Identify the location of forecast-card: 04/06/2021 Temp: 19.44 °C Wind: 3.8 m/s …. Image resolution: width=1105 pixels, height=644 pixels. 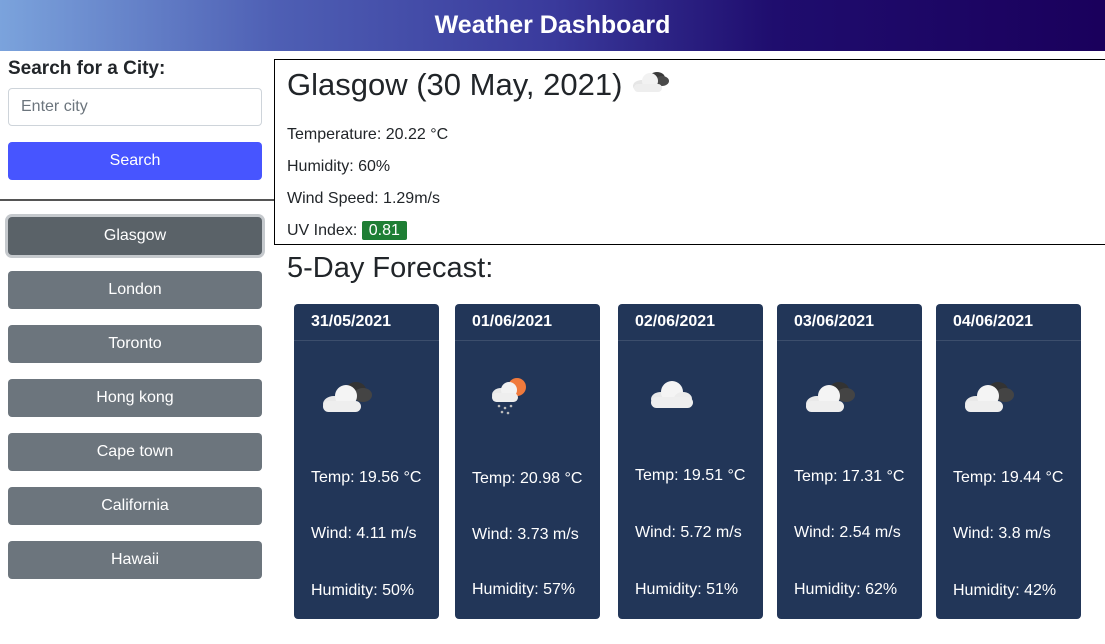
(1008, 461).